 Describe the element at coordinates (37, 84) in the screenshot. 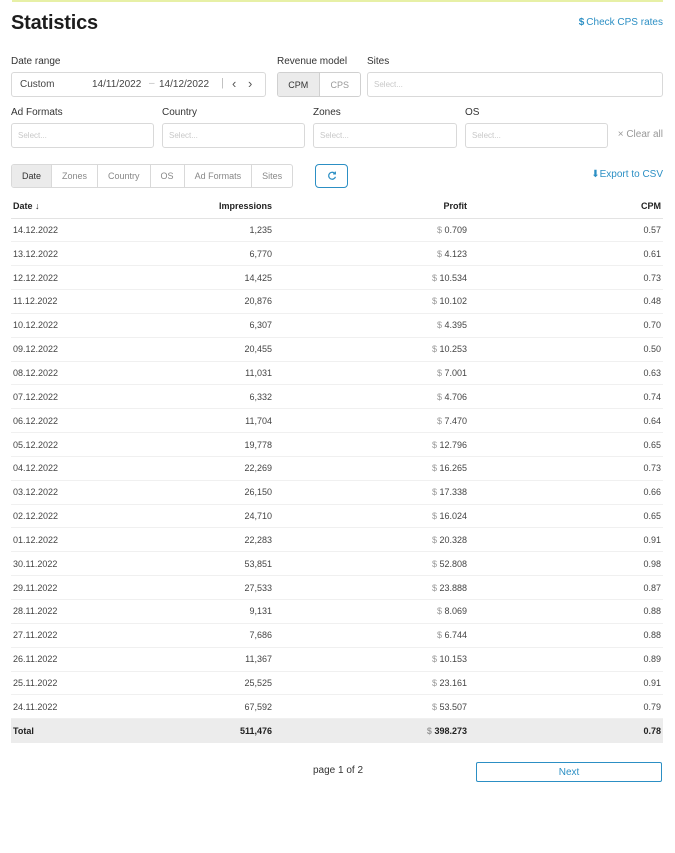

I see `date-range-preset: Custom` at that location.